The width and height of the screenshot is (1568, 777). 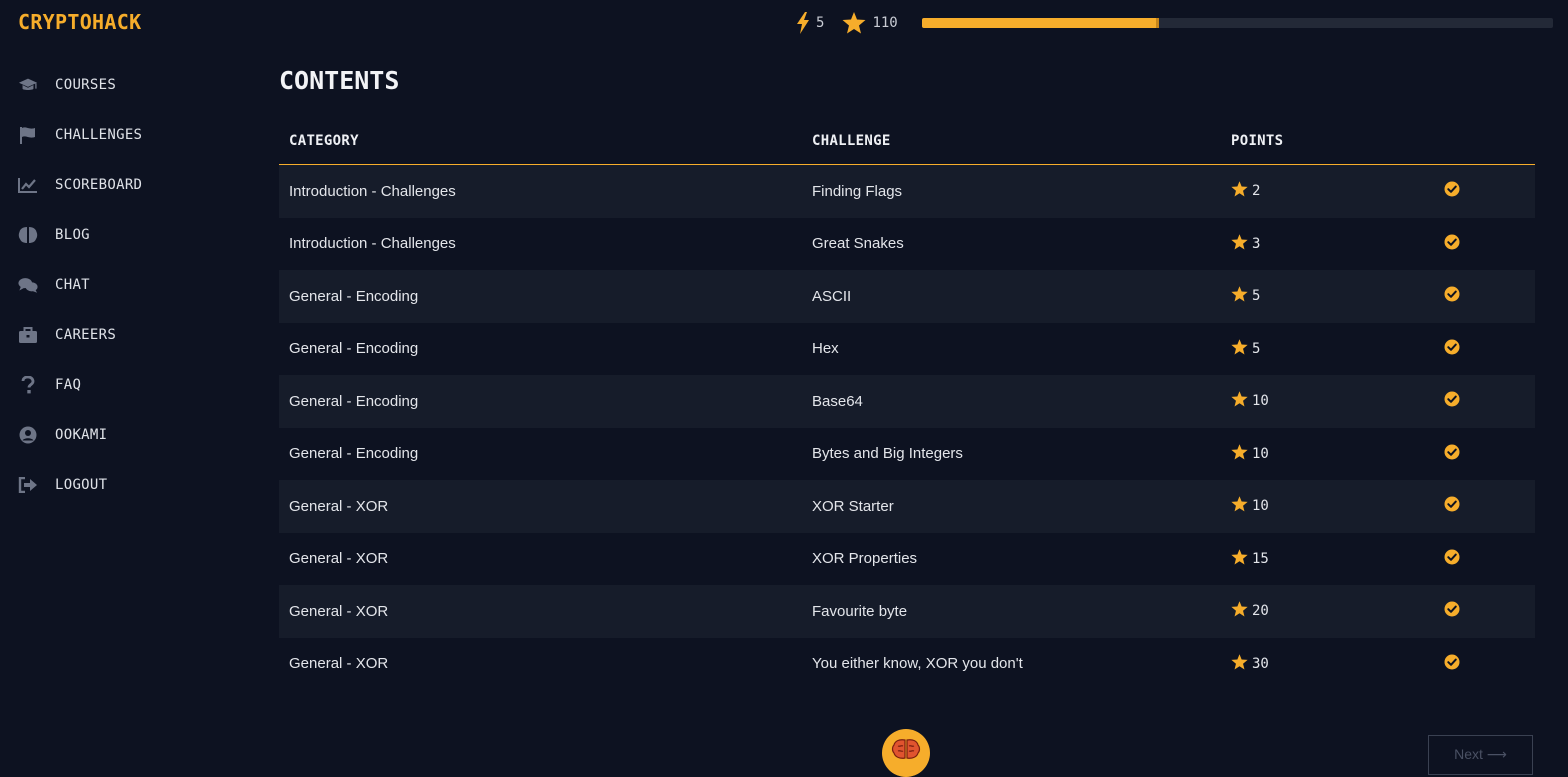 I want to click on progress-fill, so click(x=1040, y=23).